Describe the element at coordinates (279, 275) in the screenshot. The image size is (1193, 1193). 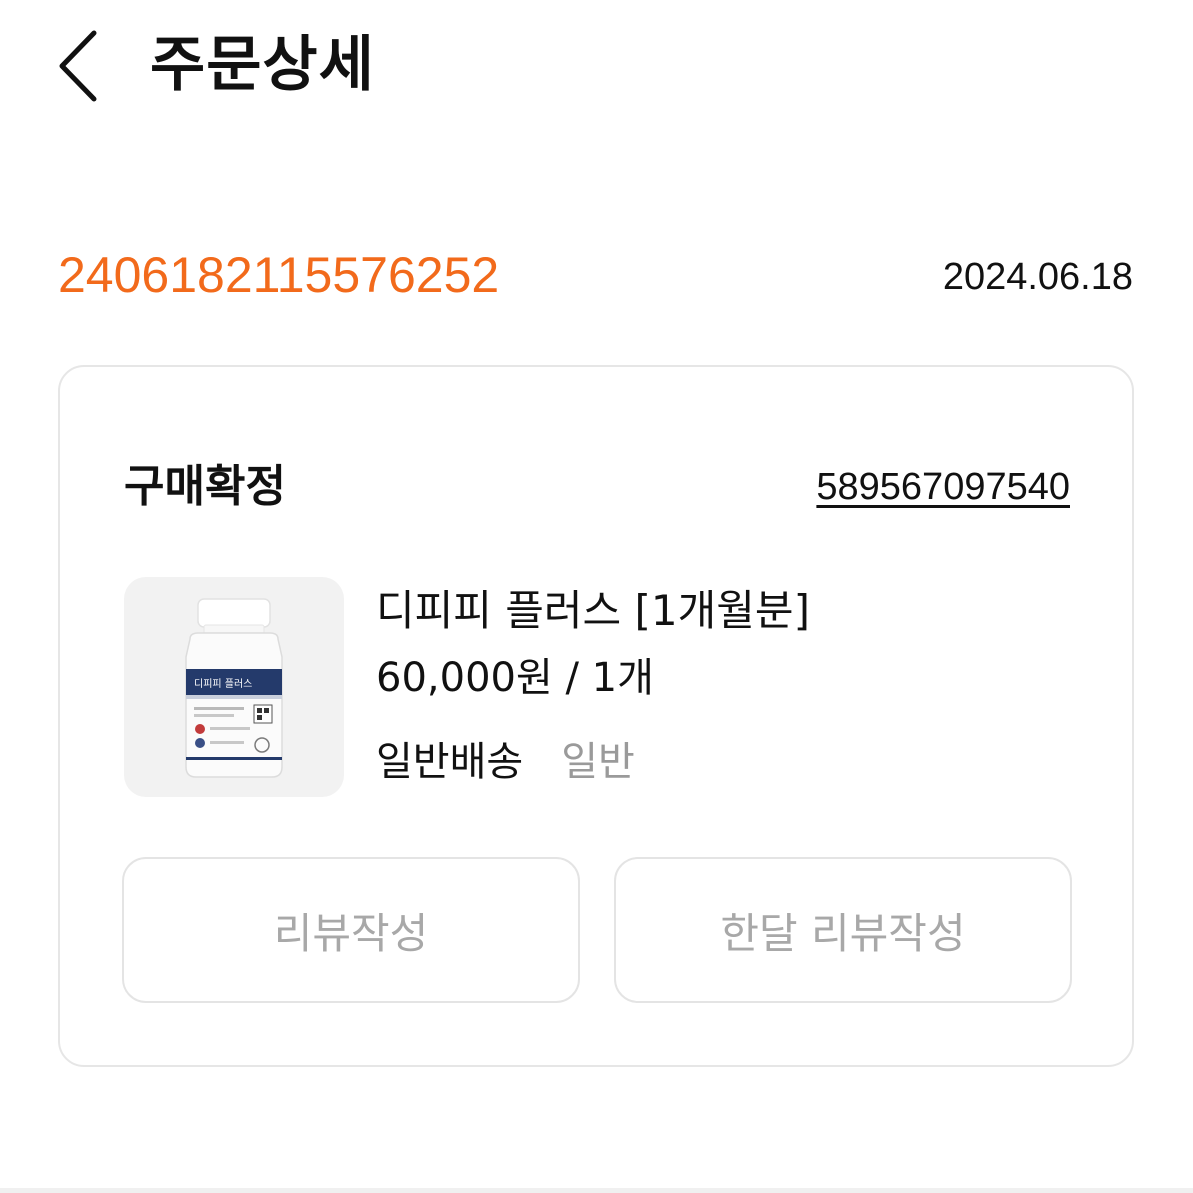
I see `order-number: 2406182115576252` at that location.